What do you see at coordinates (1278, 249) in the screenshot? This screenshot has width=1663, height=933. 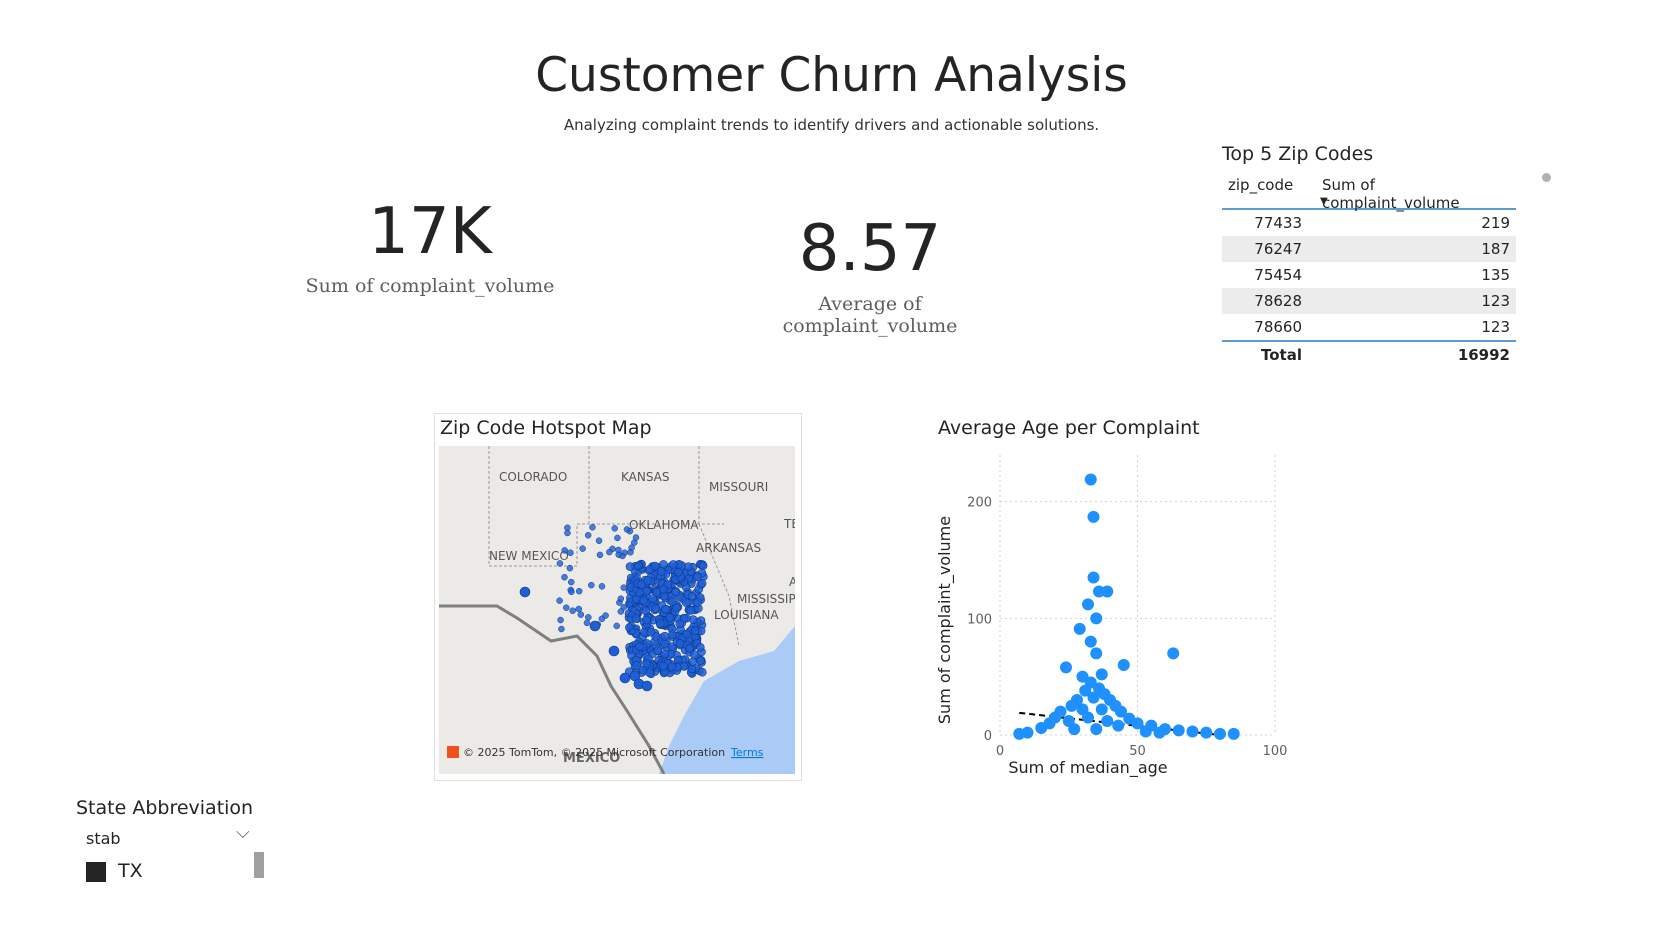 I see `cell-zip: 76247` at bounding box center [1278, 249].